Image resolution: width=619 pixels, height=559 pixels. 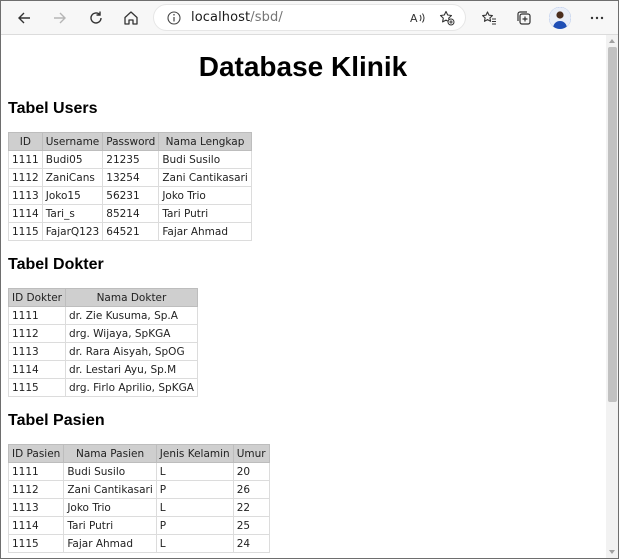 I want to click on table-cell: 64521, so click(x=131, y=231).